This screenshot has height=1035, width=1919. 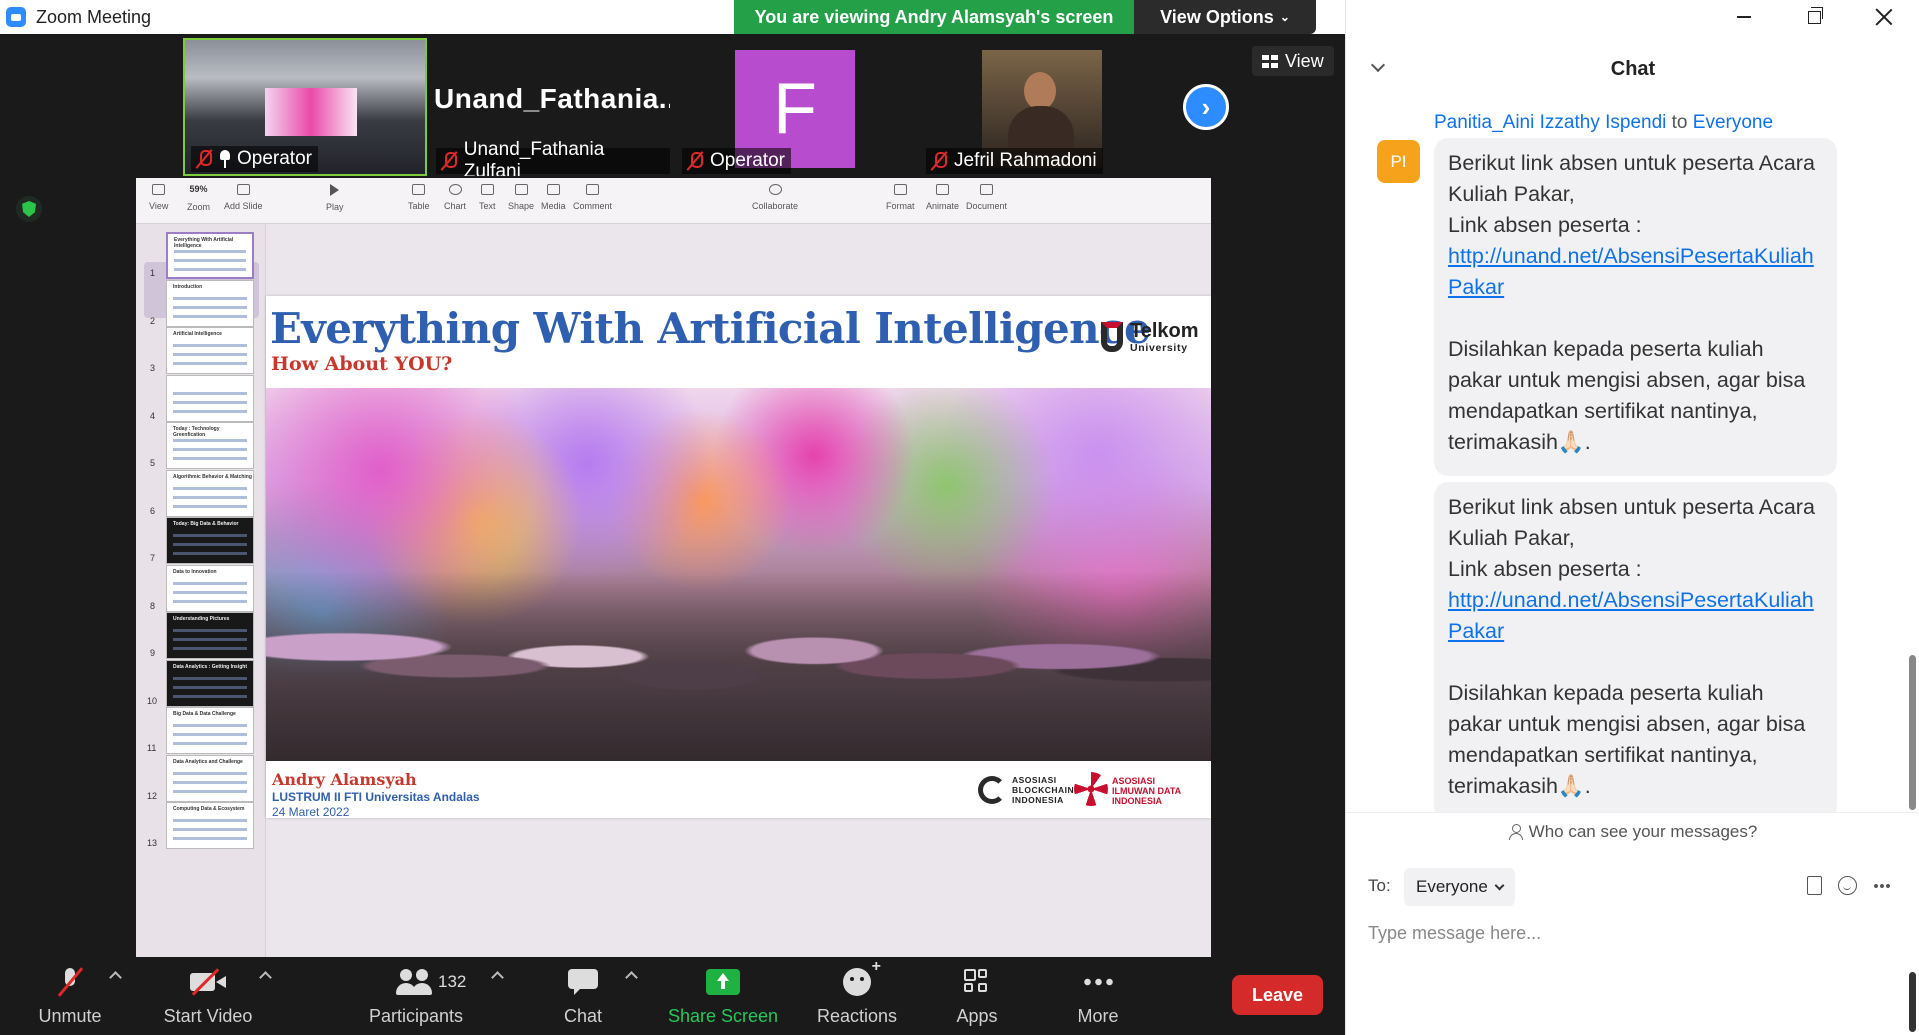 What do you see at coordinates (225, 159) in the screenshot?
I see `pin-icon` at bounding box center [225, 159].